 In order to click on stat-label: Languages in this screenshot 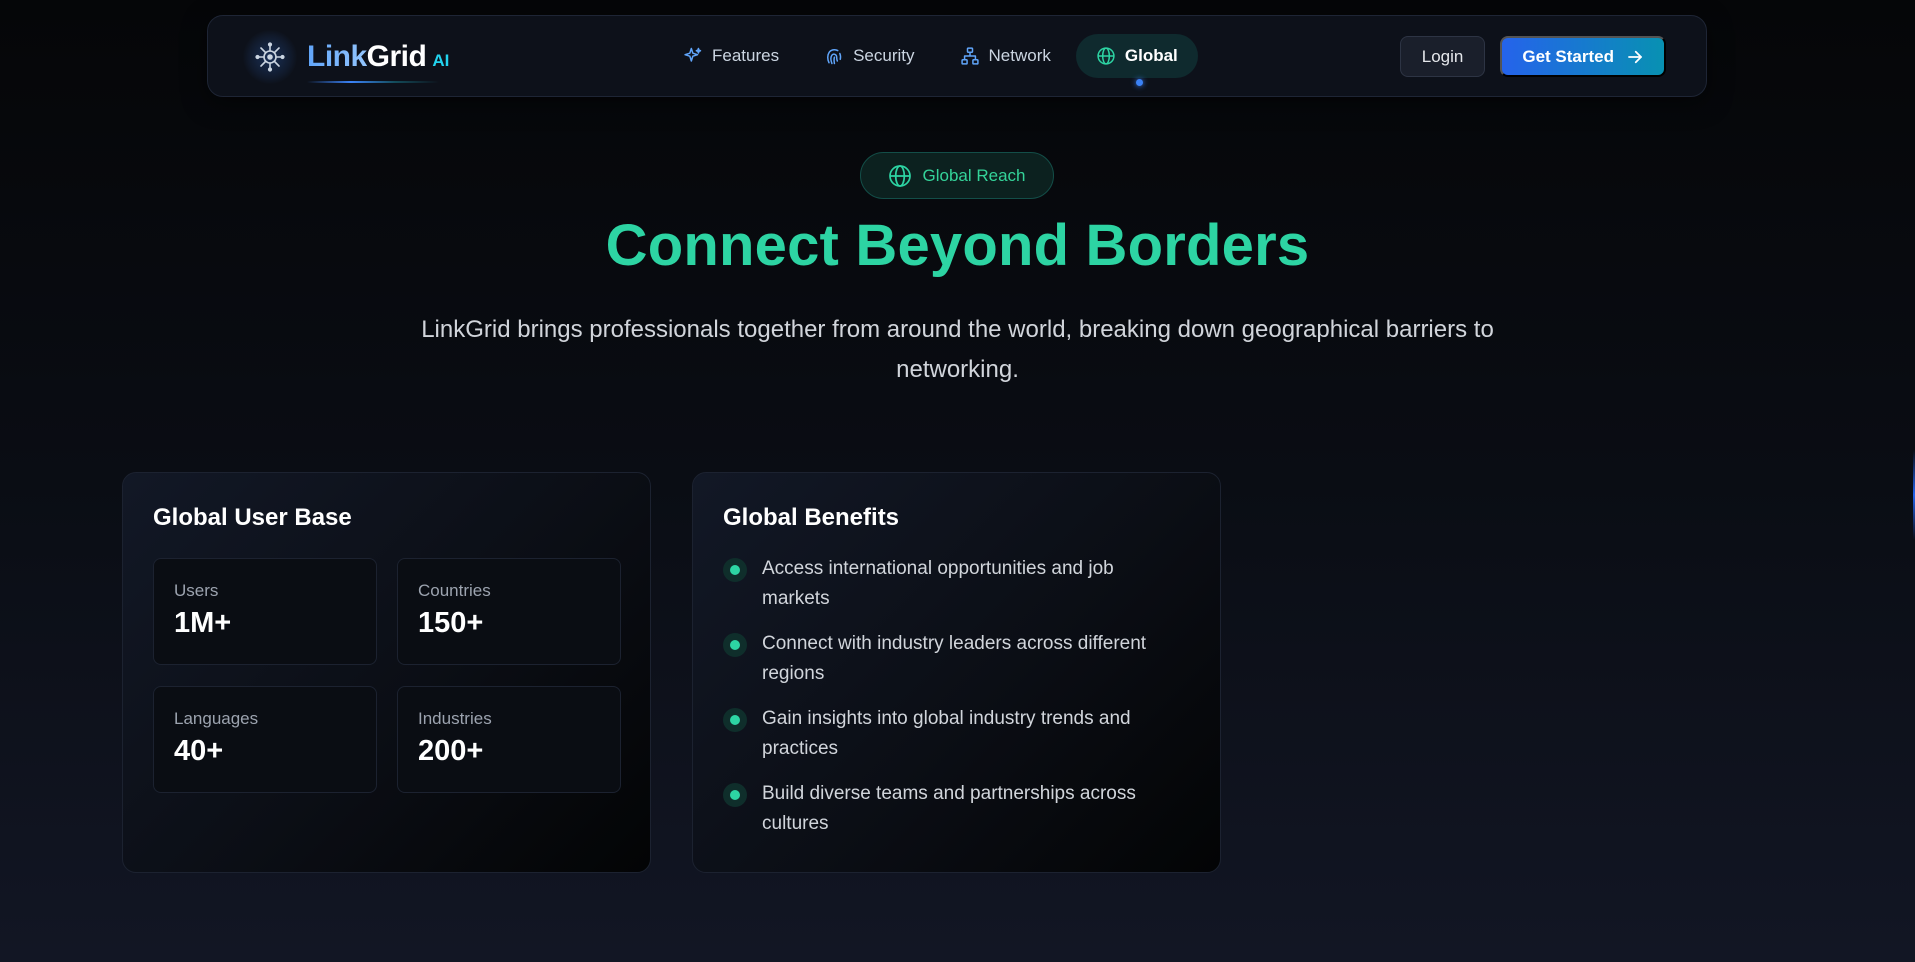, I will do `click(216, 718)`.